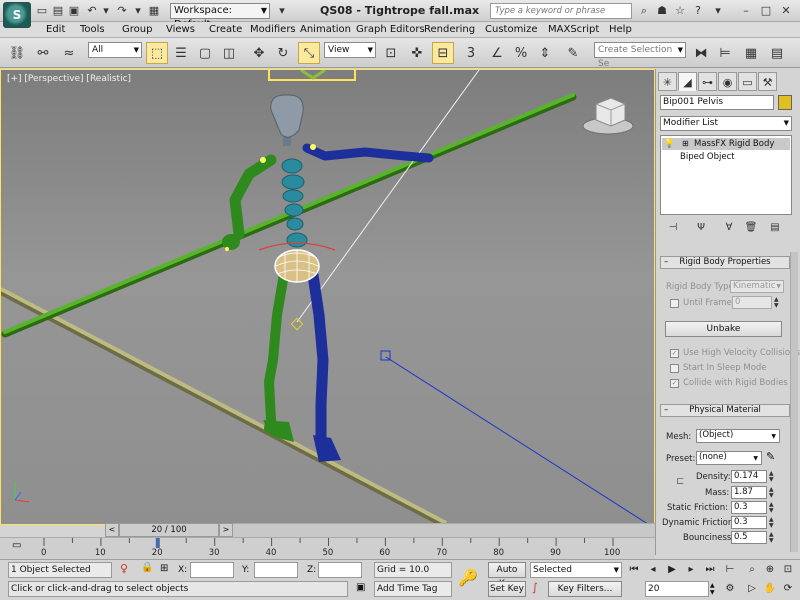 The image size is (800, 600). I want to click on y-coordinate-field, so click(276, 570).